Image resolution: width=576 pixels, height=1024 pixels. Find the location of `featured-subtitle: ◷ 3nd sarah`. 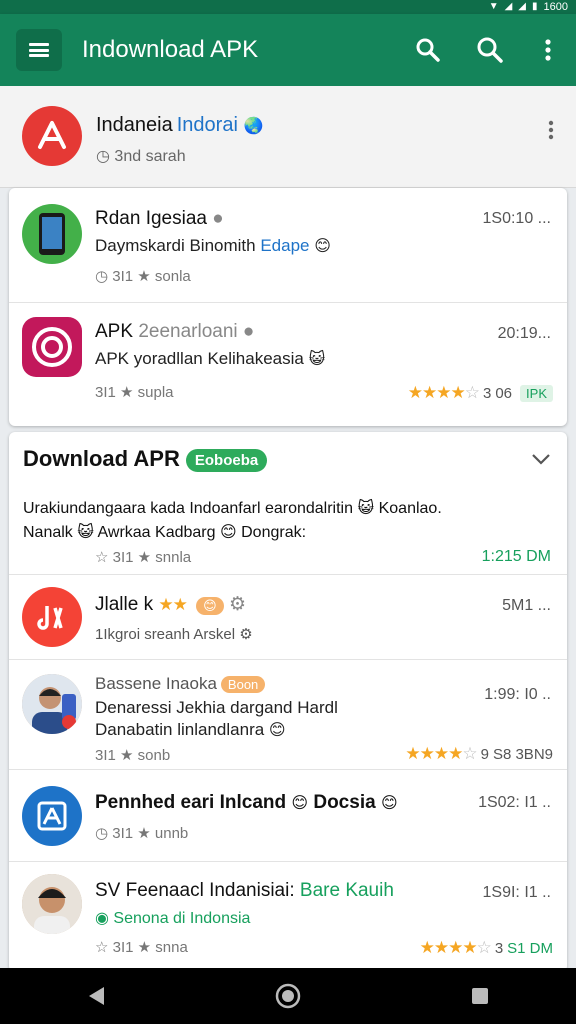

featured-subtitle: ◷ 3nd sarah is located at coordinates (141, 156).